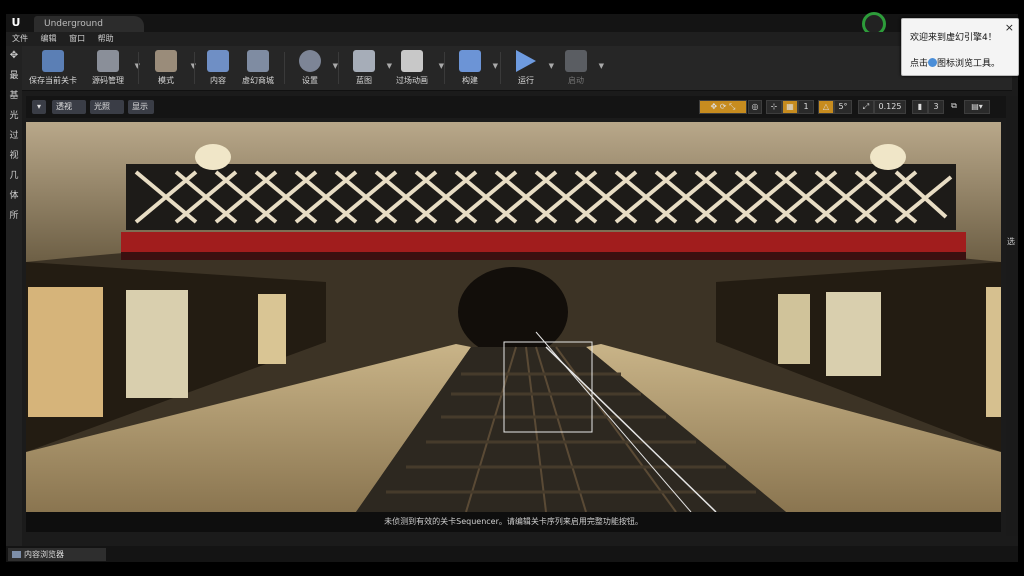 This screenshot has height=576, width=1024. I want to click on grid-snap-icon: ▦, so click(790, 107).